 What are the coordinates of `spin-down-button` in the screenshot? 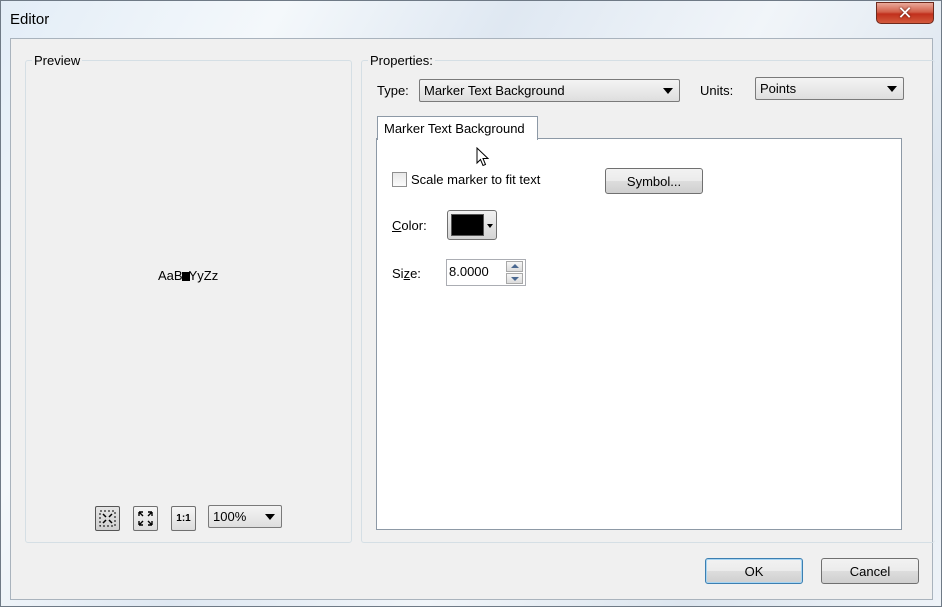 It's located at (514, 278).